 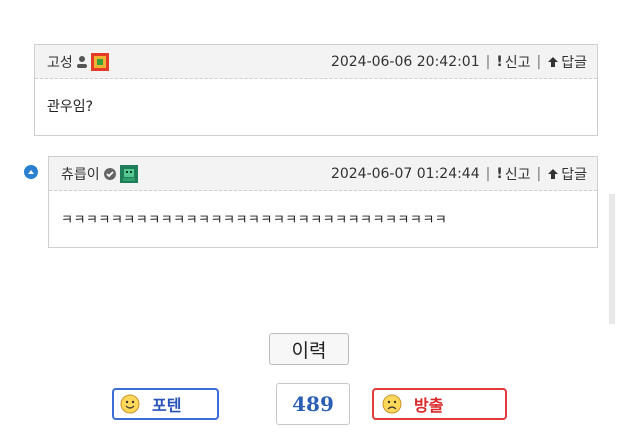 I want to click on upvote-label: 포텐, so click(x=167, y=405).